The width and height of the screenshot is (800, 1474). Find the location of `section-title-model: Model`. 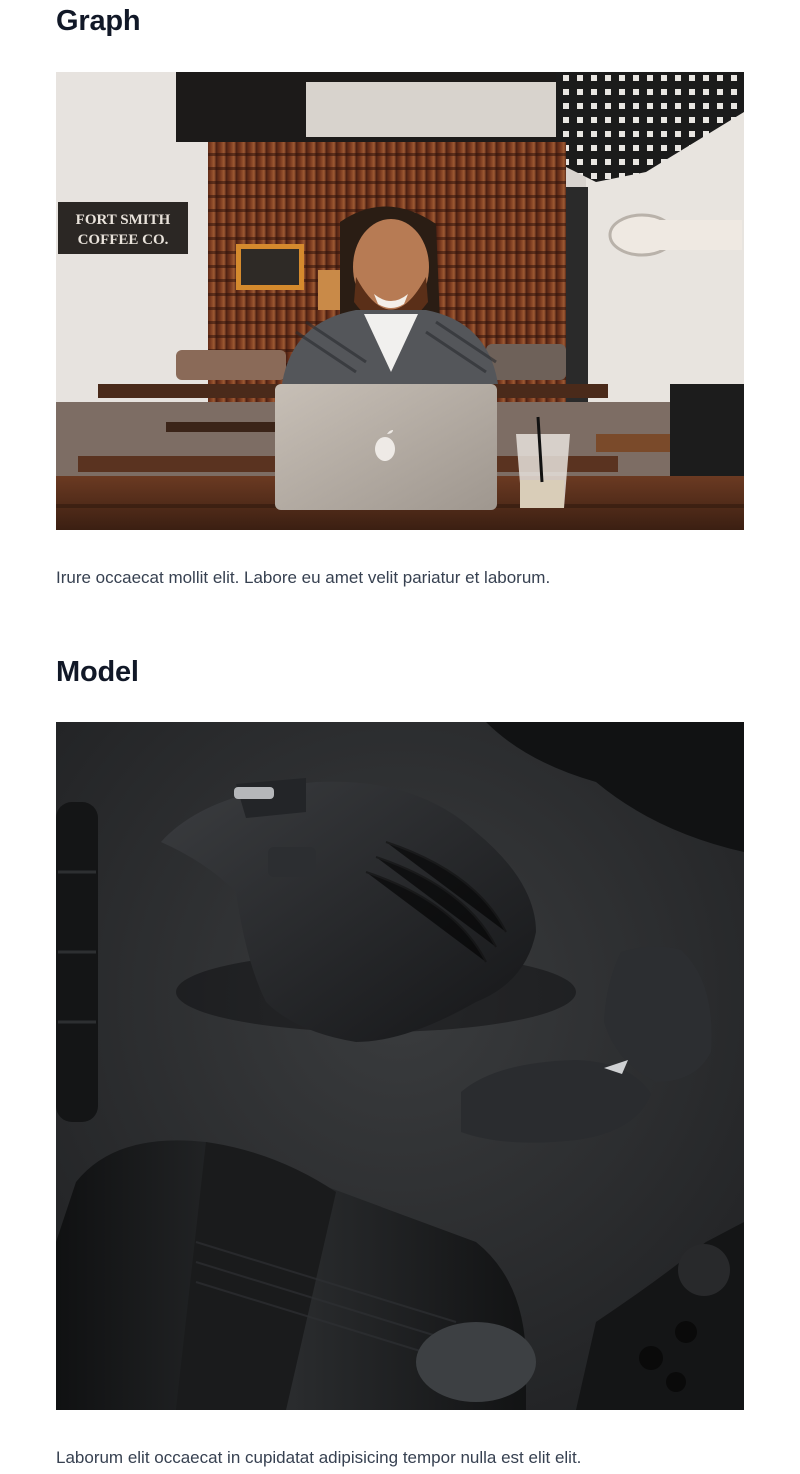

section-title-model: Model is located at coordinates (97, 672).